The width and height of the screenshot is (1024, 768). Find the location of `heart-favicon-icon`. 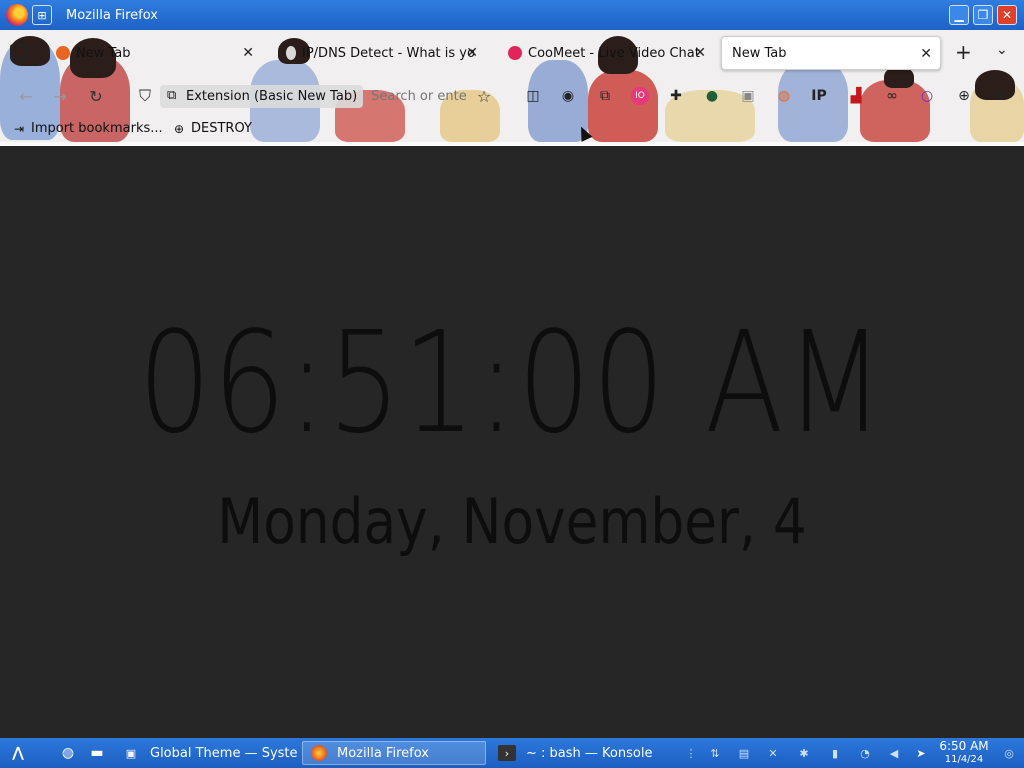

heart-favicon-icon is located at coordinates (515, 53).